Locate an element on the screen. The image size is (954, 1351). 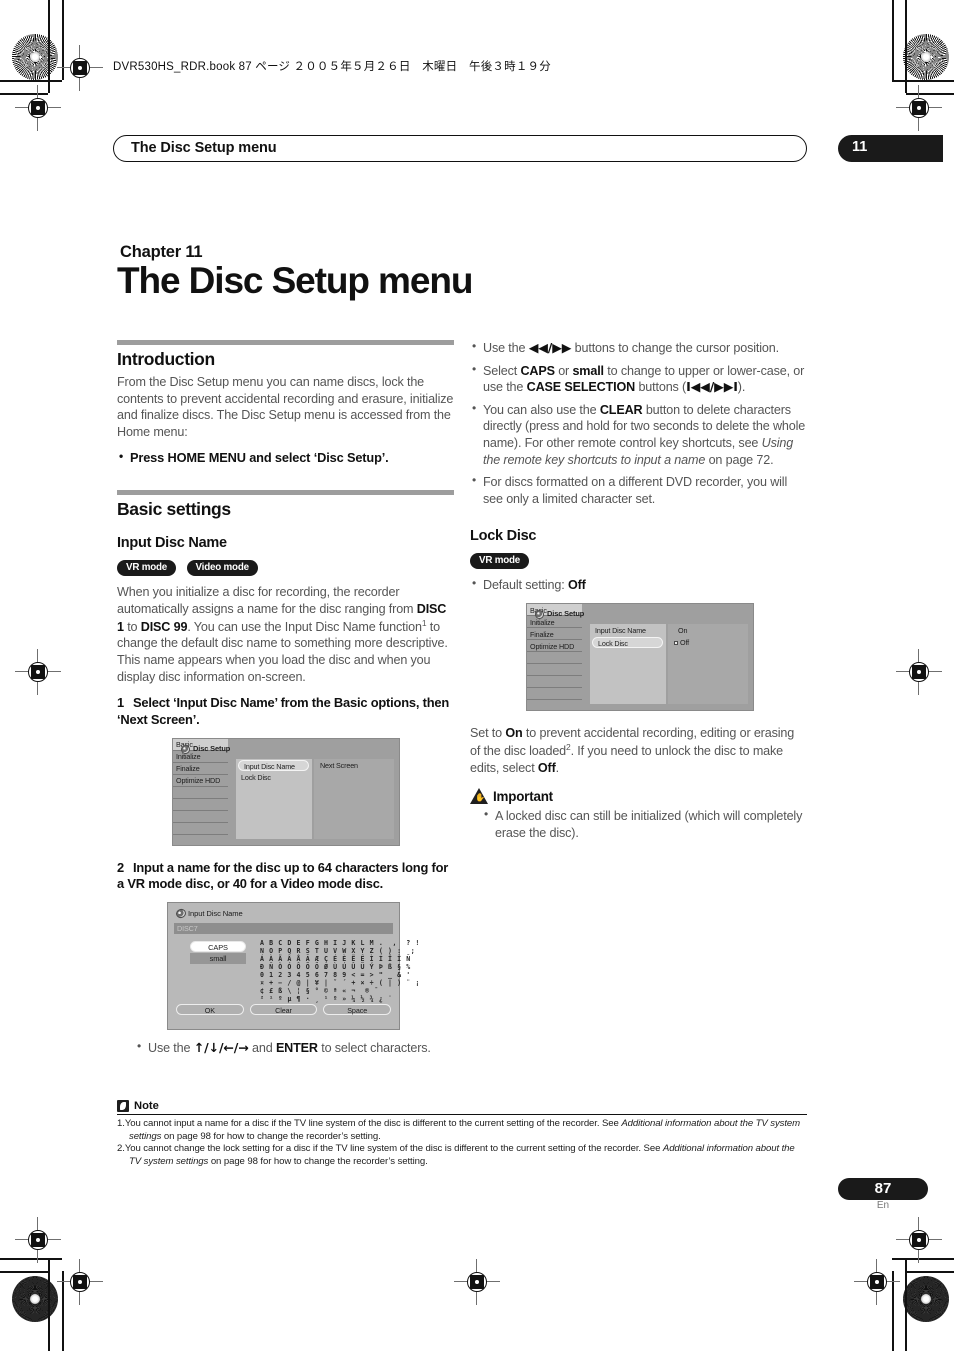
small-label: small is located at coordinates (588, 370).